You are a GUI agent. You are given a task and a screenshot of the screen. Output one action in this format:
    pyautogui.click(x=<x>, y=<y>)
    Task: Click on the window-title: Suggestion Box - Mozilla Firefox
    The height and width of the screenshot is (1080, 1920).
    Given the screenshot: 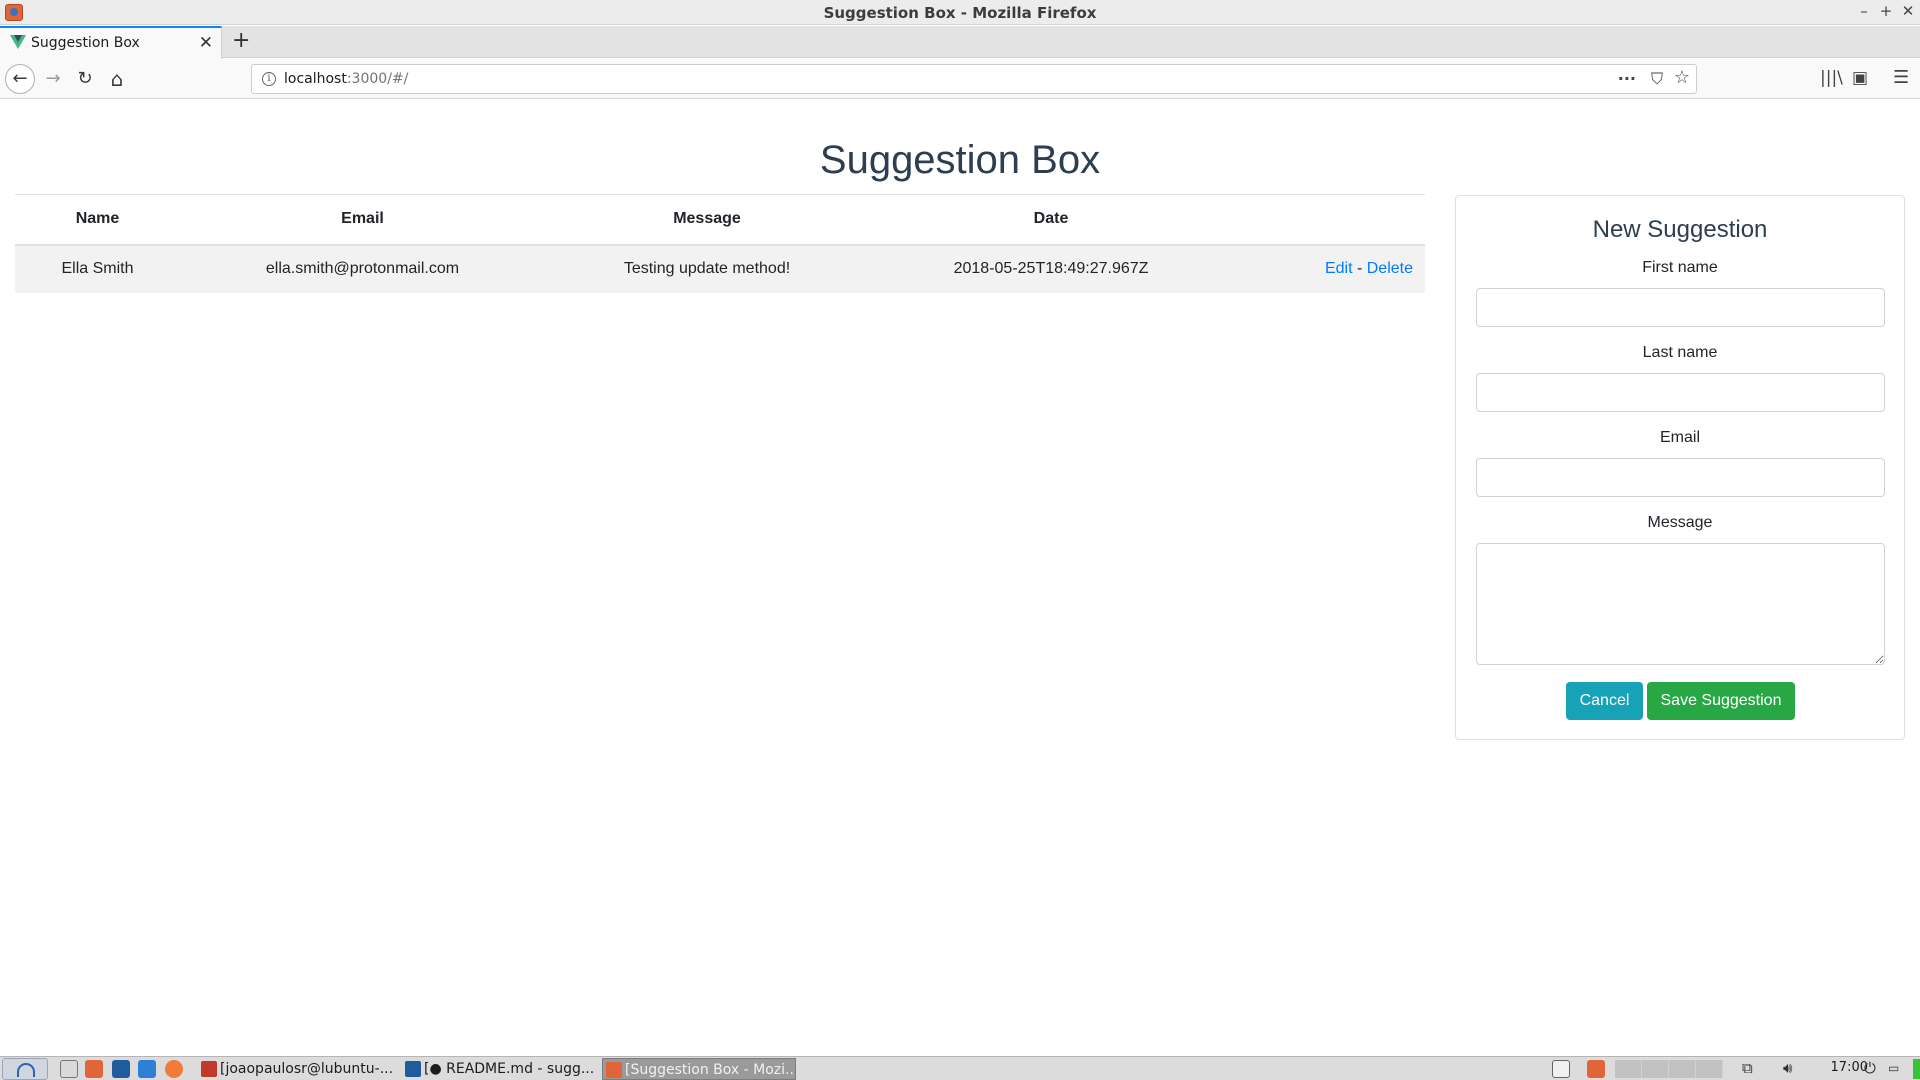 What is the action you would take?
    pyautogui.click(x=960, y=13)
    